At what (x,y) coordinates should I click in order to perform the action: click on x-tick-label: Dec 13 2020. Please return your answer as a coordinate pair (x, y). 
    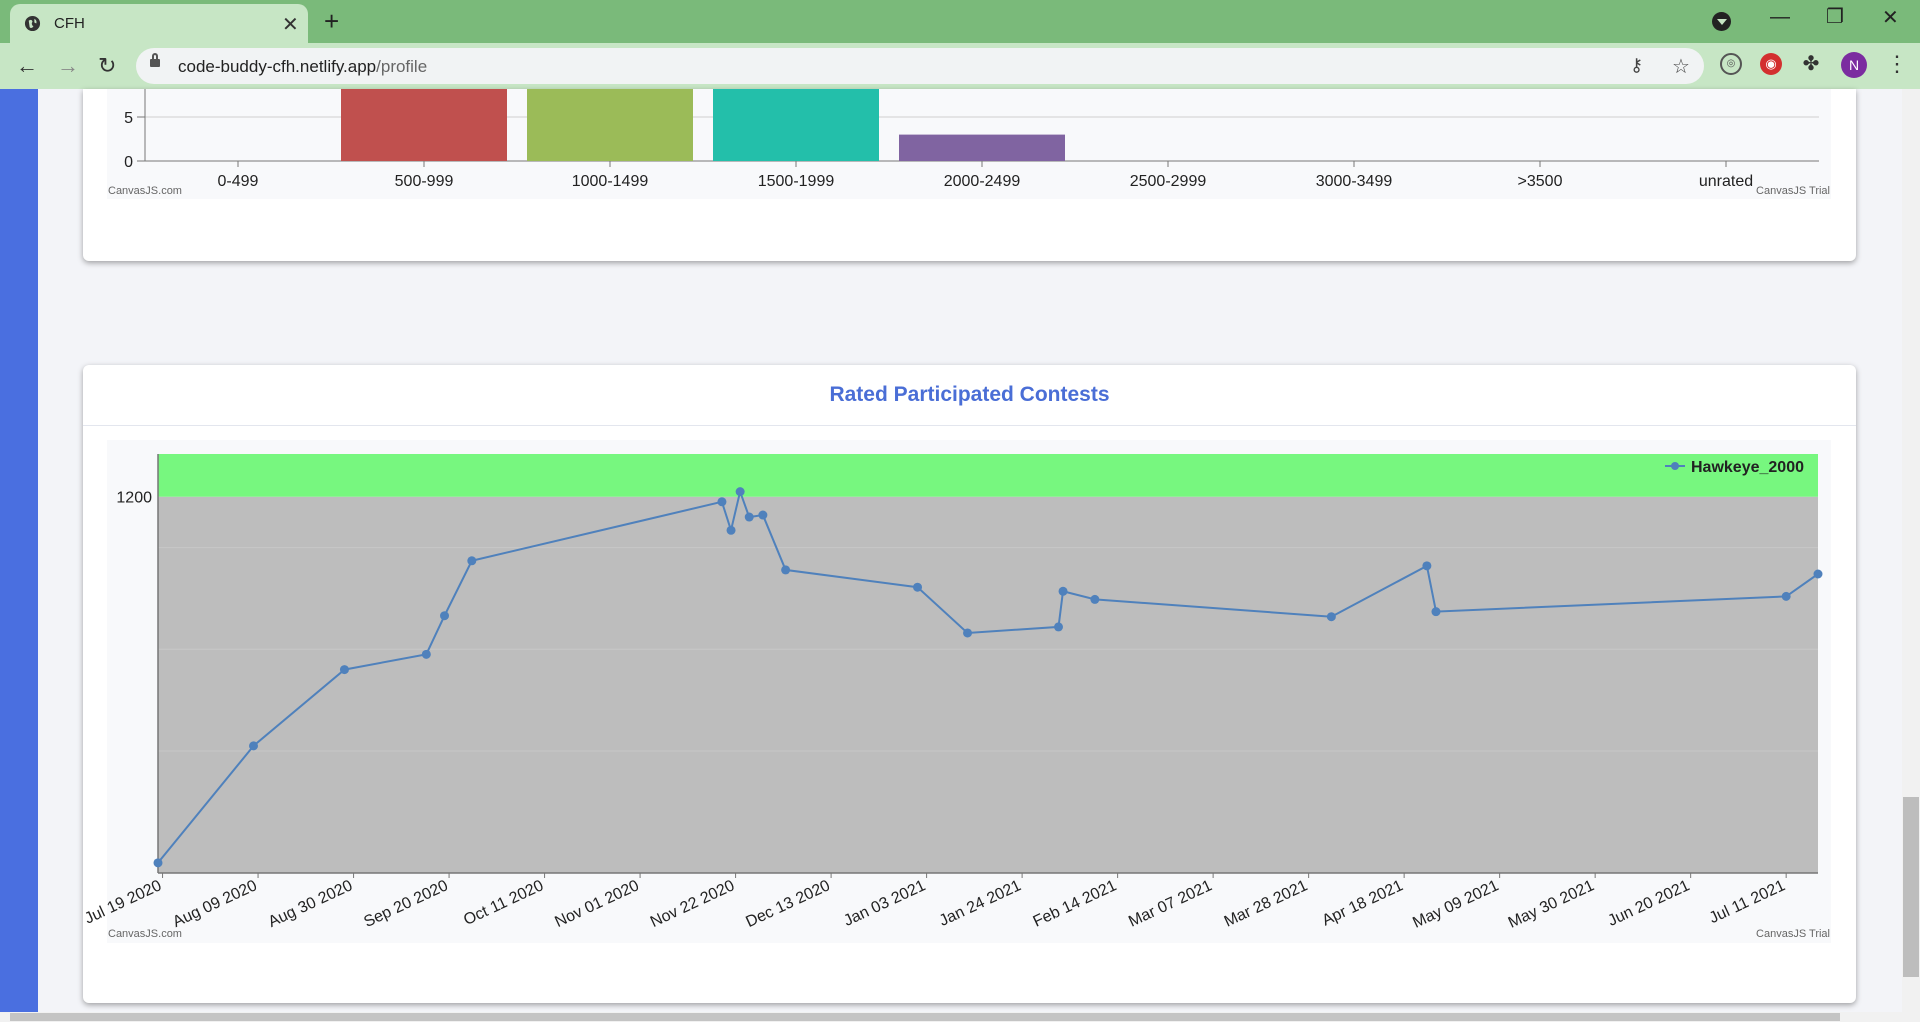
    Looking at the image, I should click on (788, 904).